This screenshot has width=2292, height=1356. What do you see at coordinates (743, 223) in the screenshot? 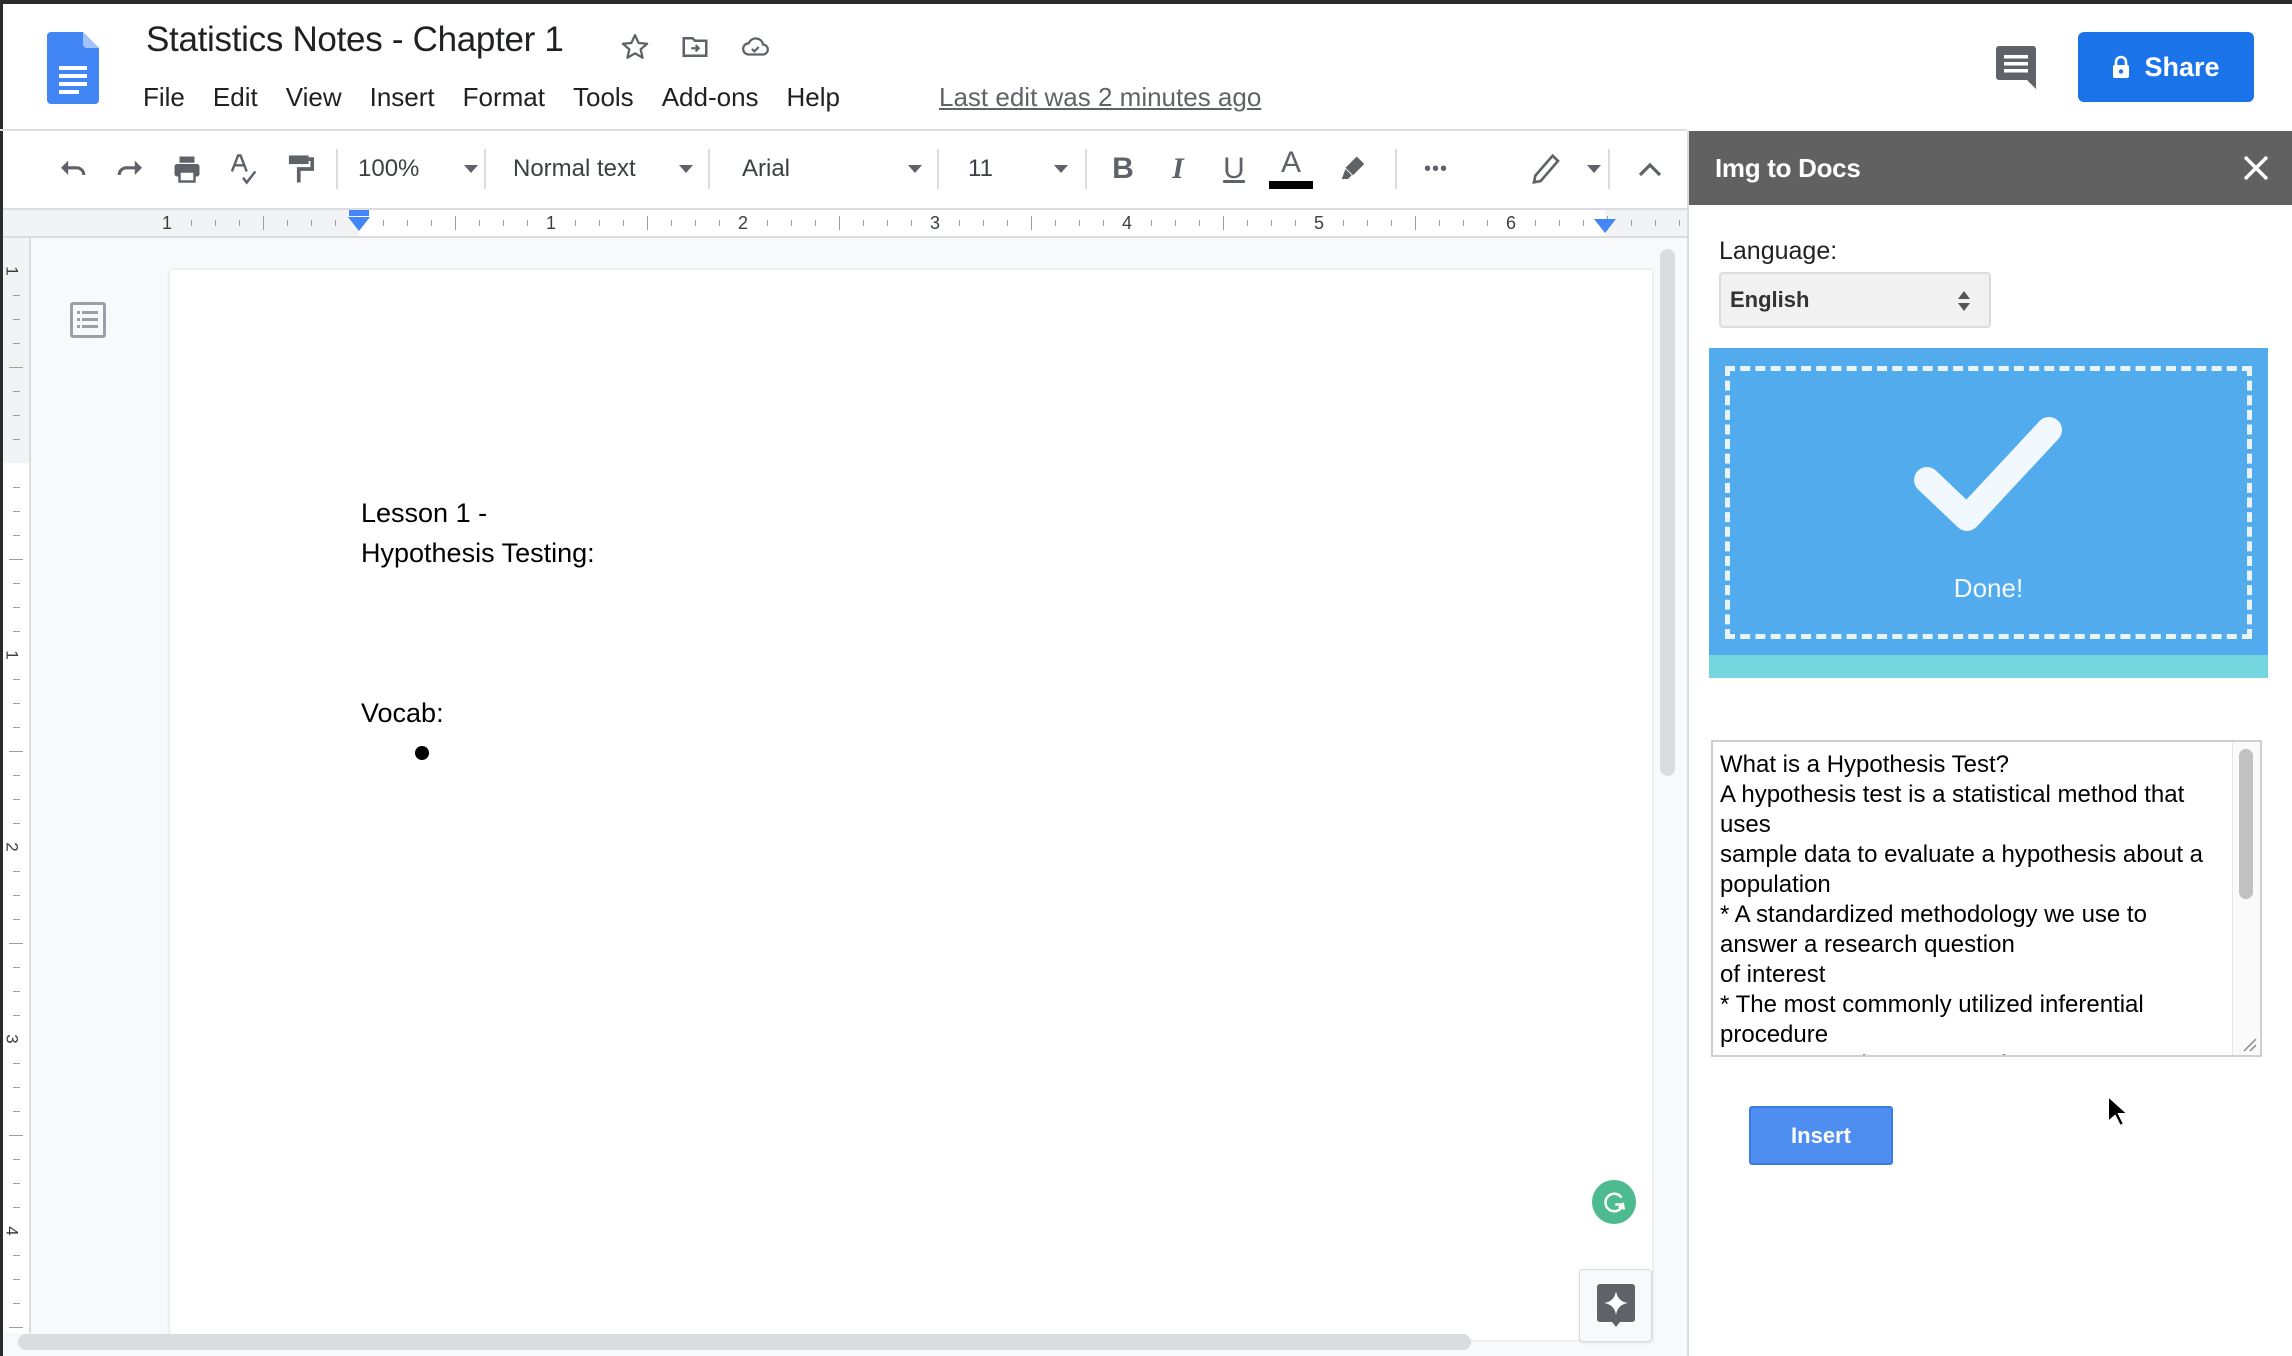
I see `ruler-label: 2` at bounding box center [743, 223].